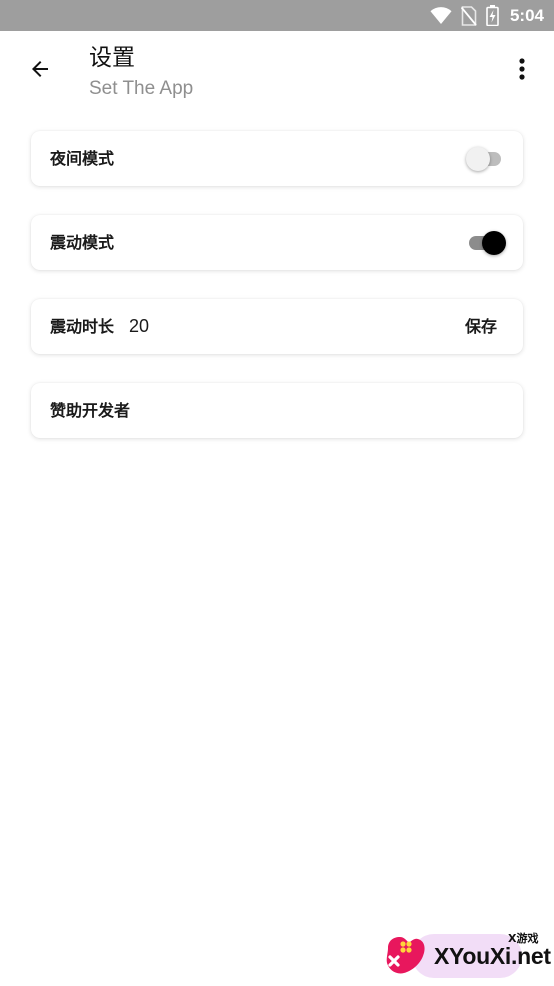 Image resolution: width=554 pixels, height=986 pixels. I want to click on watermark: X游戏 XYouXi.net, so click(466, 954).